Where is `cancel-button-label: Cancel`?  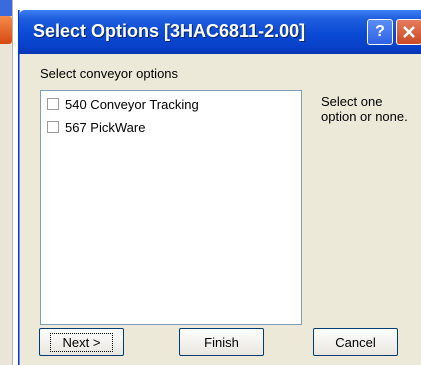 cancel-button-label: Cancel is located at coordinates (355, 342).